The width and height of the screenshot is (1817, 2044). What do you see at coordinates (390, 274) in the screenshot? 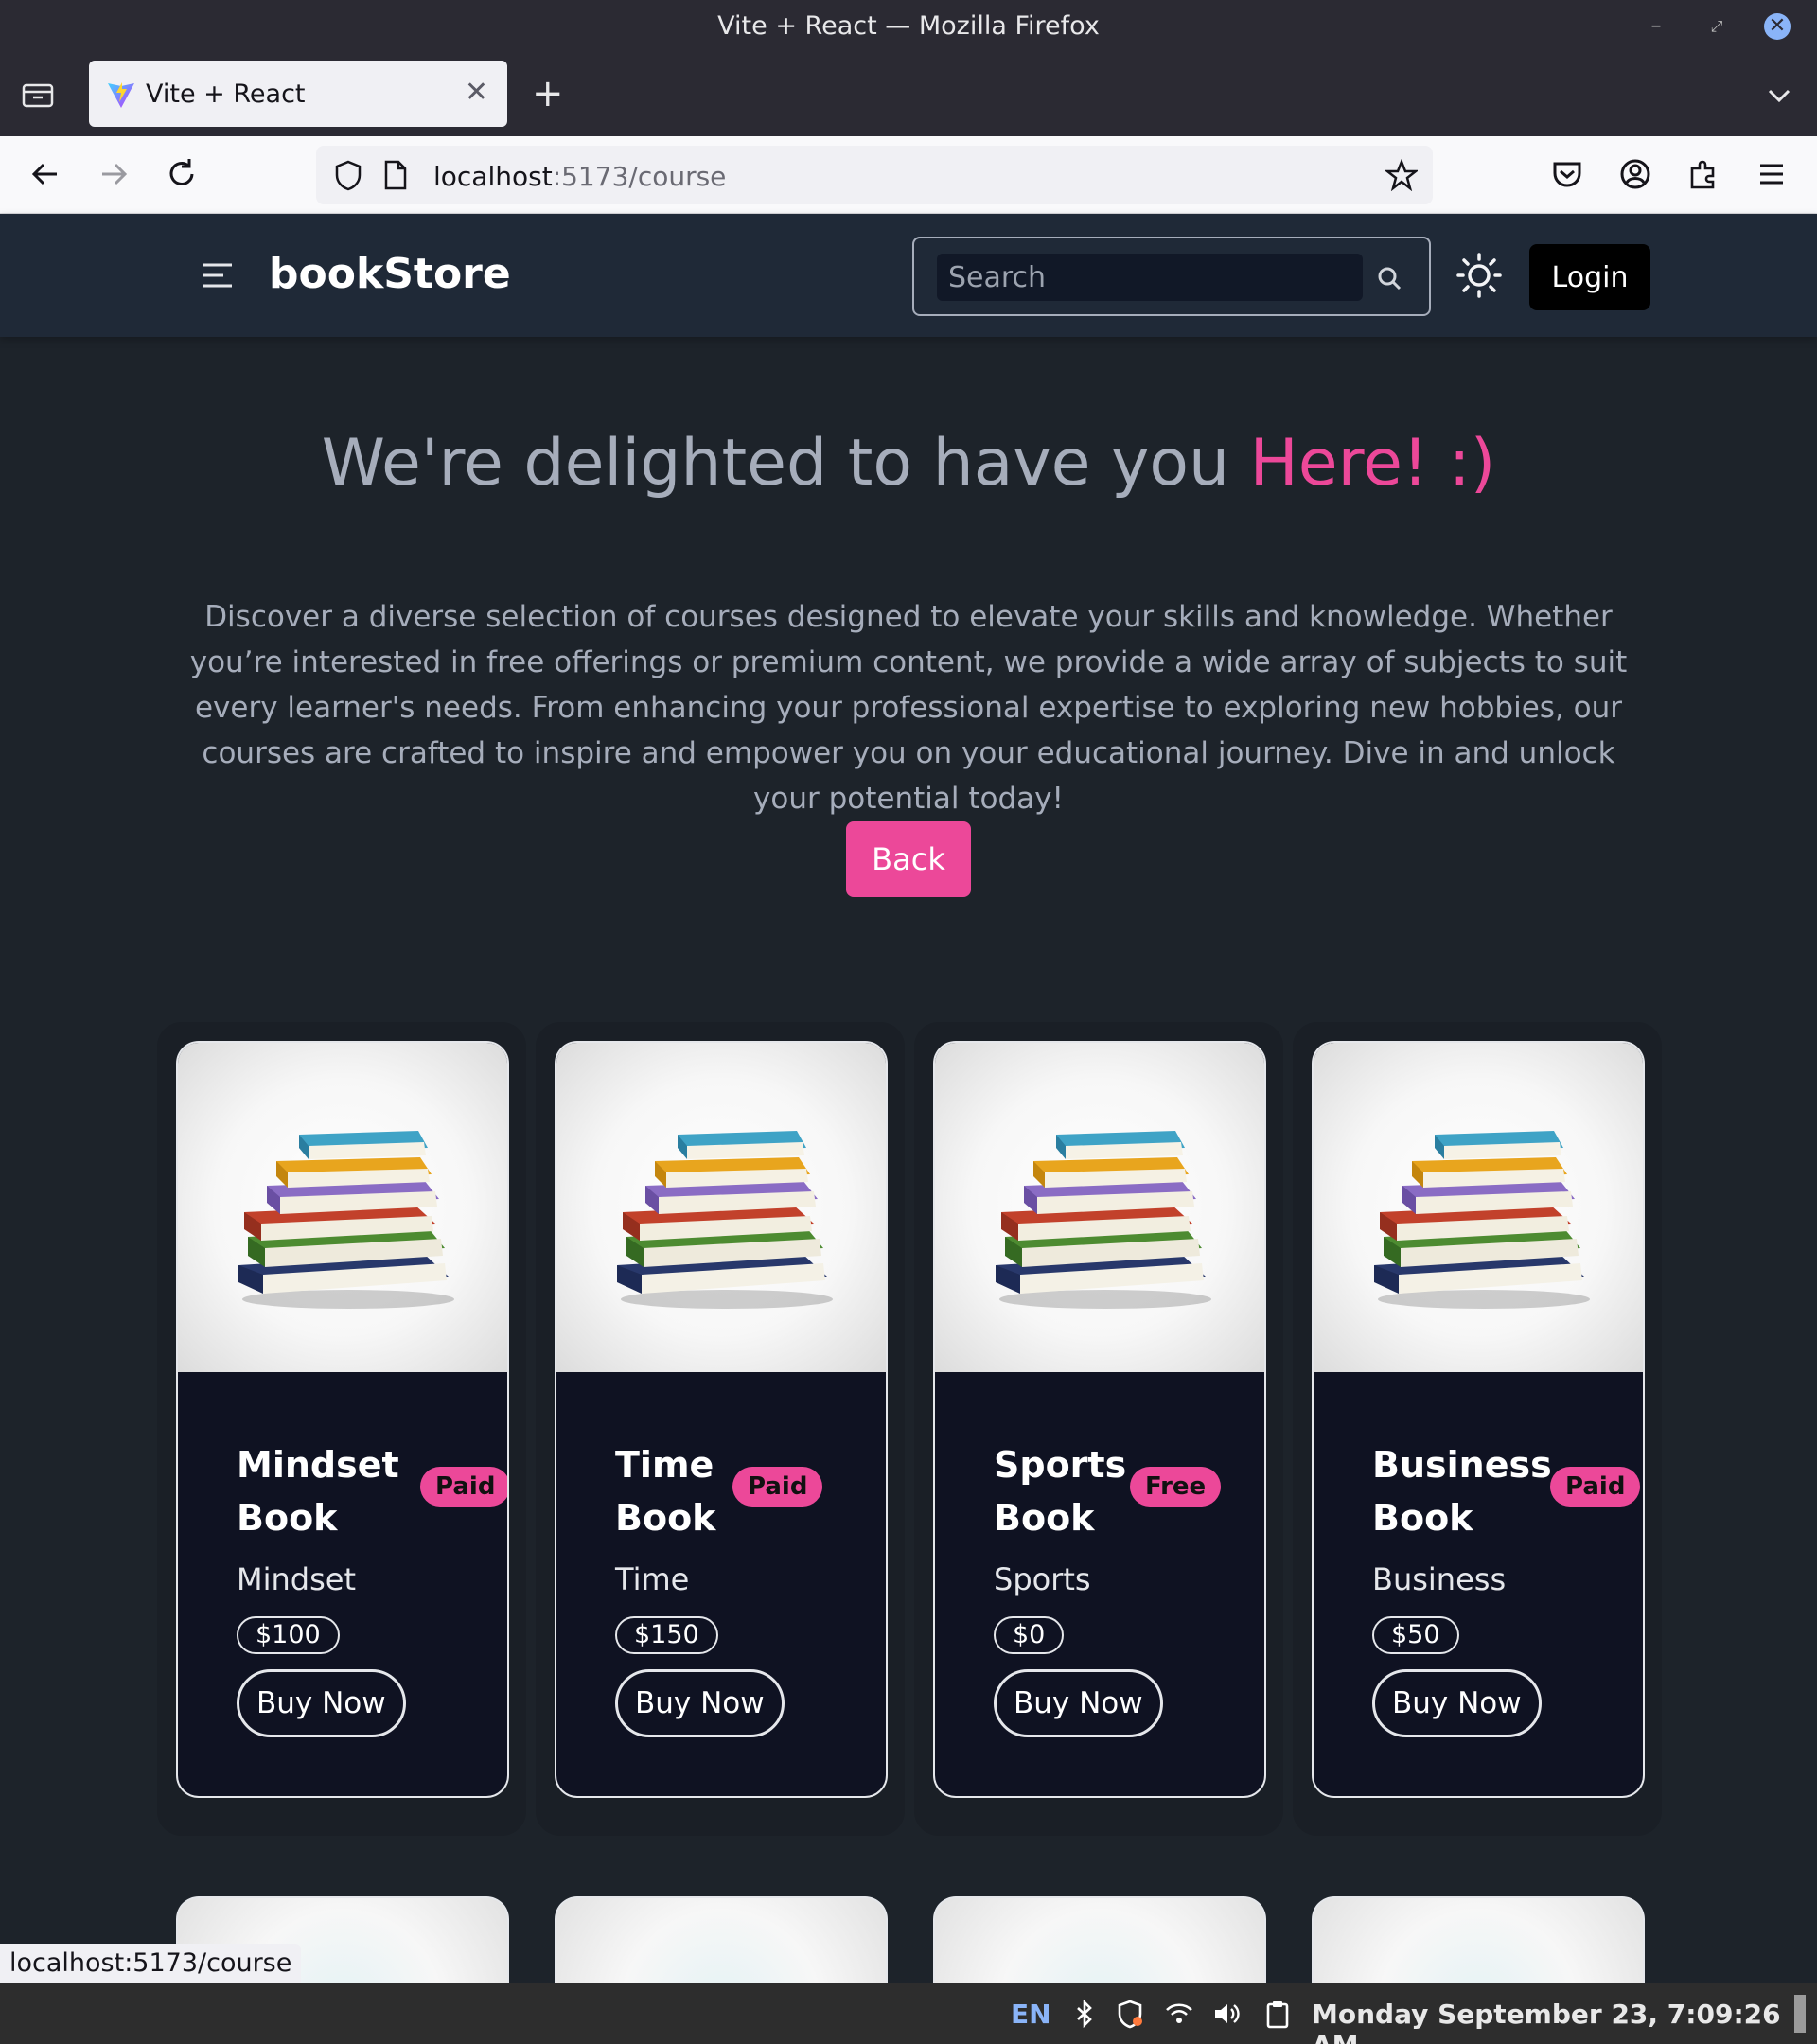
I see `brand-logo: bookStore` at bounding box center [390, 274].